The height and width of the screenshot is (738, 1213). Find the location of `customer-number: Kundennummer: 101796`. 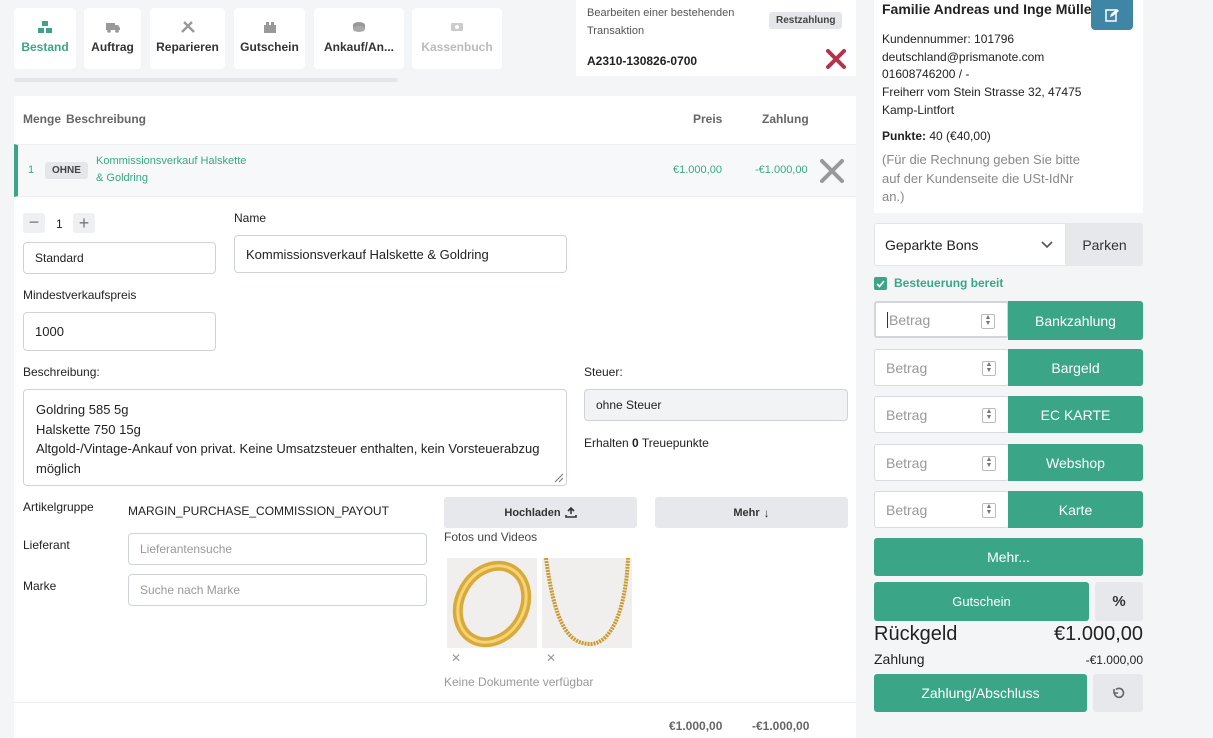

customer-number: Kundennummer: 101796 is located at coordinates (948, 39).